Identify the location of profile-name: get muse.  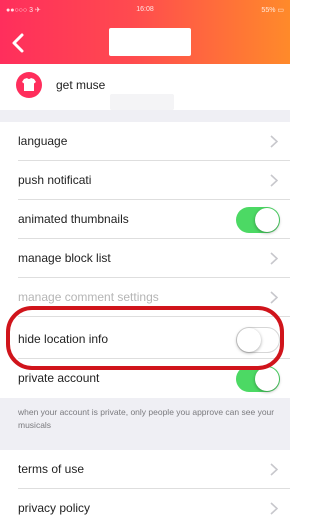
(81, 85).